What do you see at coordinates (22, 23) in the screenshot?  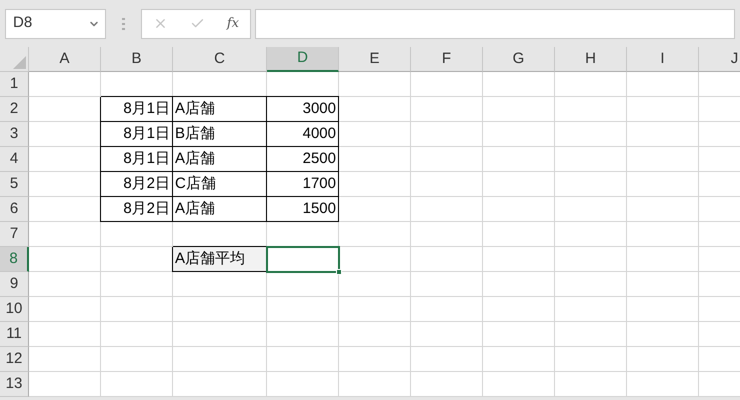 I see `cell-reference: D8` at bounding box center [22, 23].